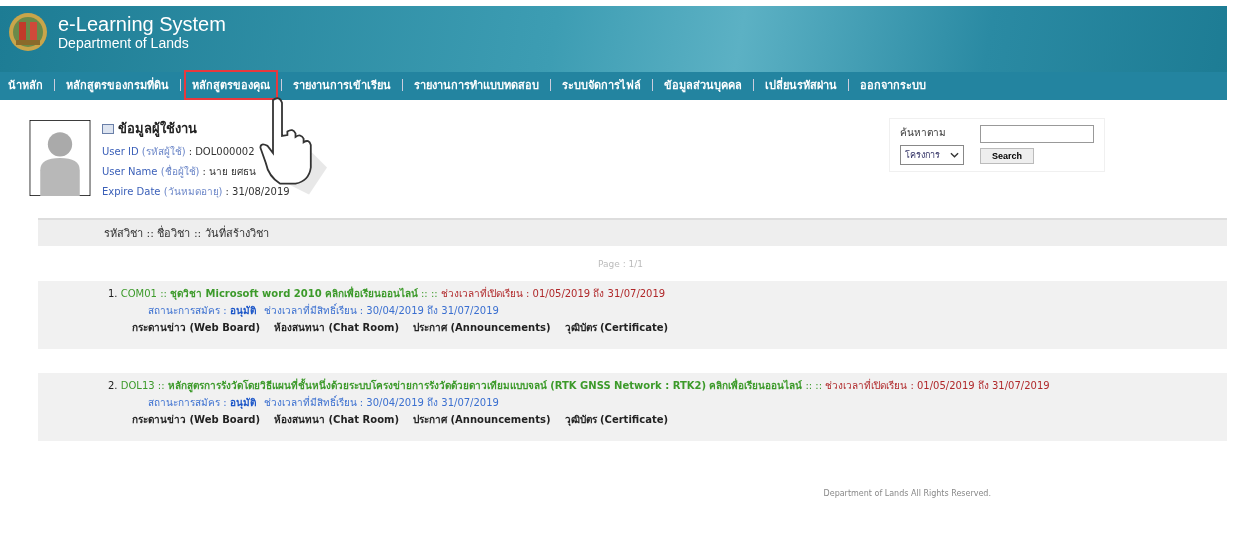 Image resolution: width=1241 pixels, height=540 pixels. I want to click on nav-link: เปลี่ยนรหัสผ่าน, so click(801, 85).